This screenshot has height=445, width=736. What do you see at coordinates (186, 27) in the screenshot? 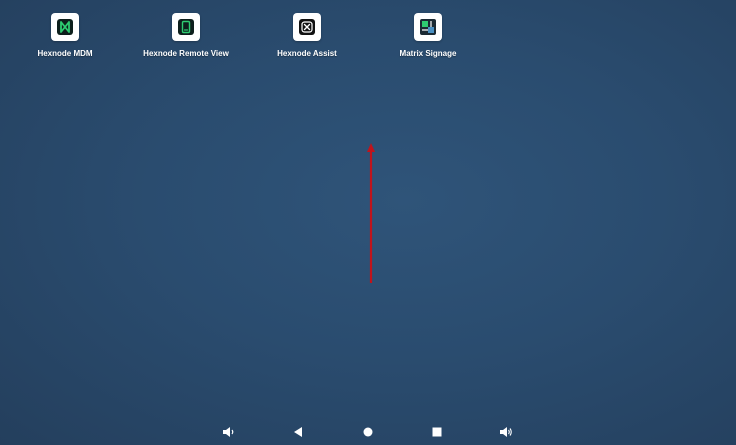
I see `hexnode-remote-view-icon` at bounding box center [186, 27].